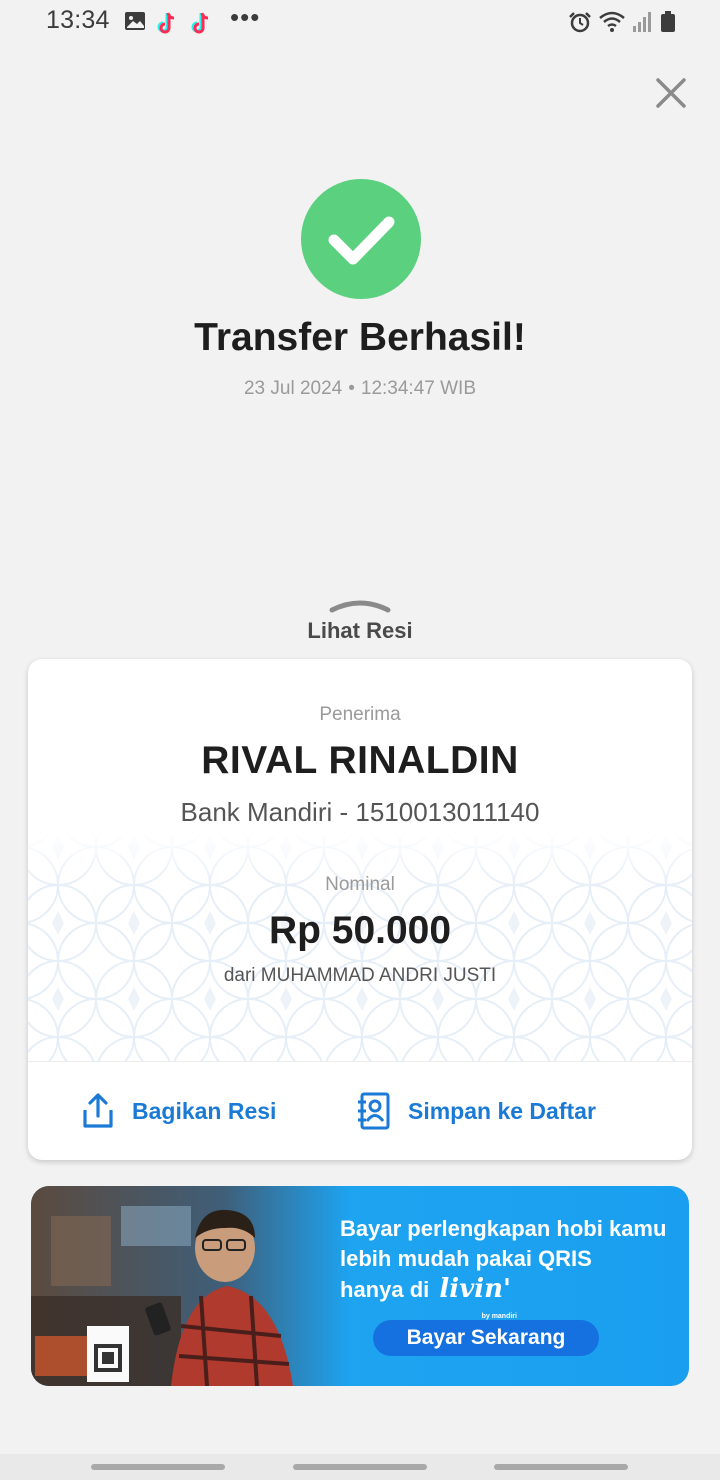  What do you see at coordinates (245, 17) in the screenshot?
I see `more-notifications-icon: •••` at bounding box center [245, 17].